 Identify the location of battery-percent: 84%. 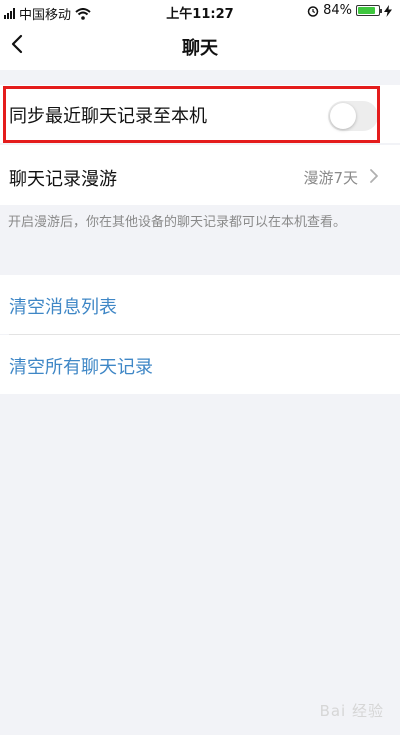
(337, 10).